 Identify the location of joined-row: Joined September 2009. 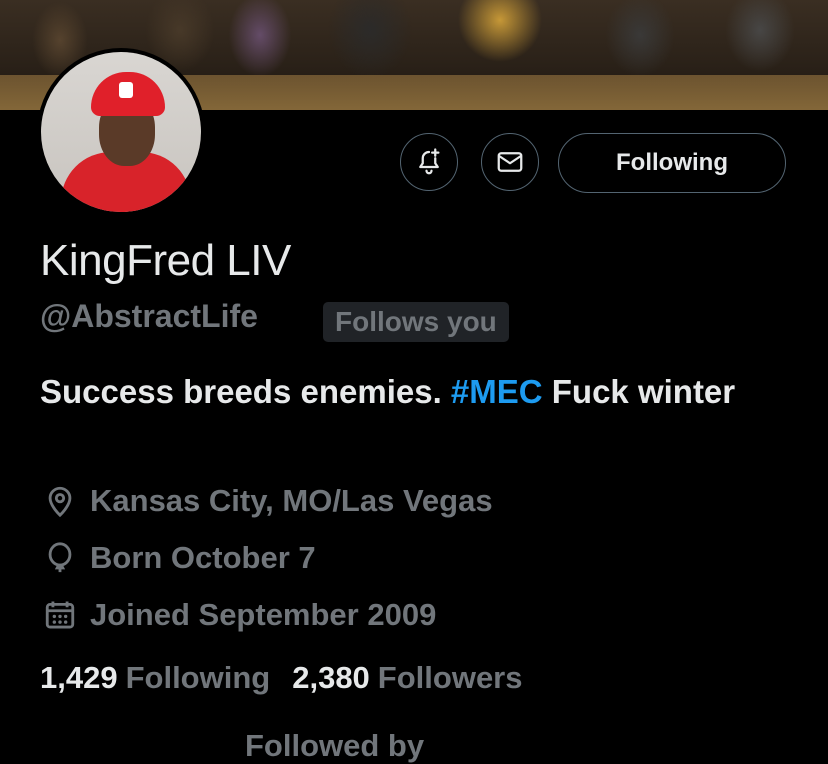
(238, 615).